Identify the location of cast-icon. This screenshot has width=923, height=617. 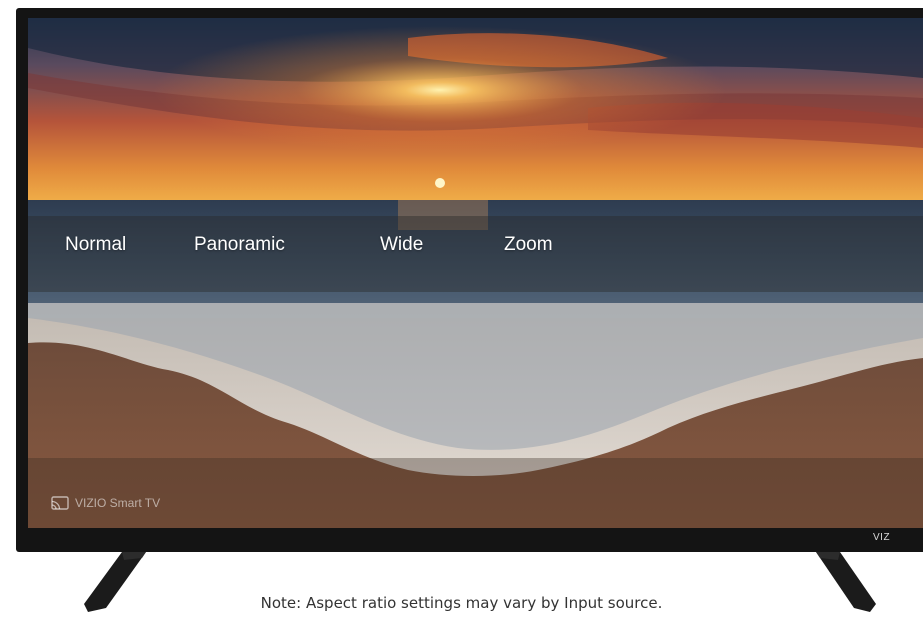
(60, 503).